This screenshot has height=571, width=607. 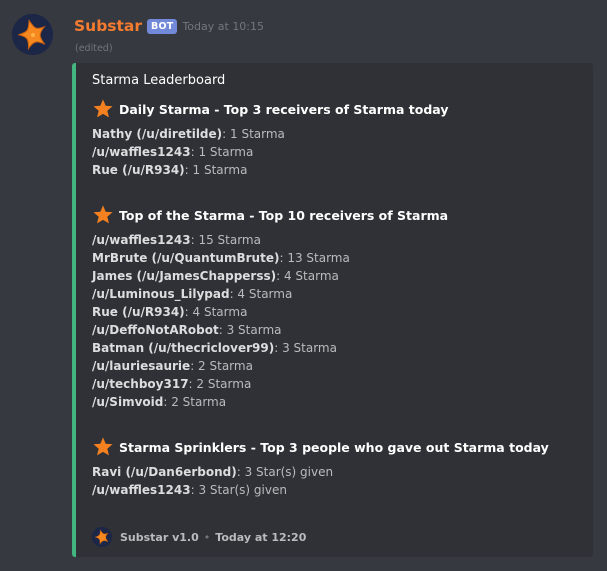 I want to click on list-item: Batman (/u/thecriclover99): 3 Starma, so click(x=214, y=348).